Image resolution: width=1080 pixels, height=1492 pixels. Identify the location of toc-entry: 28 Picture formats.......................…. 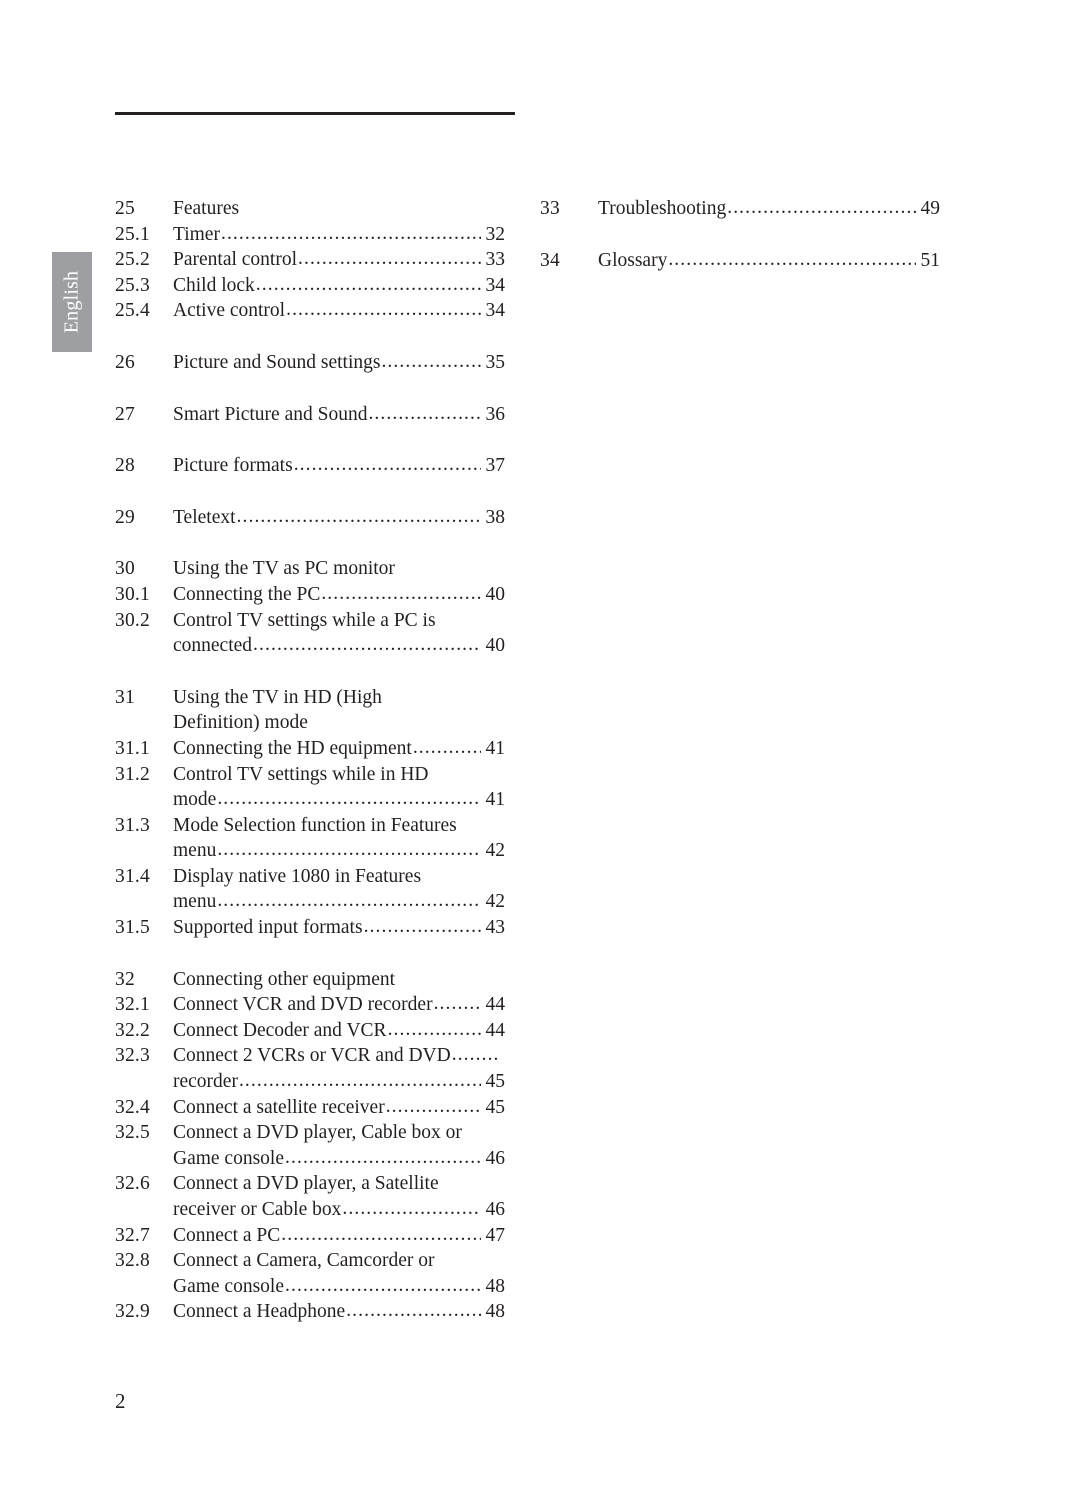
(310, 466).